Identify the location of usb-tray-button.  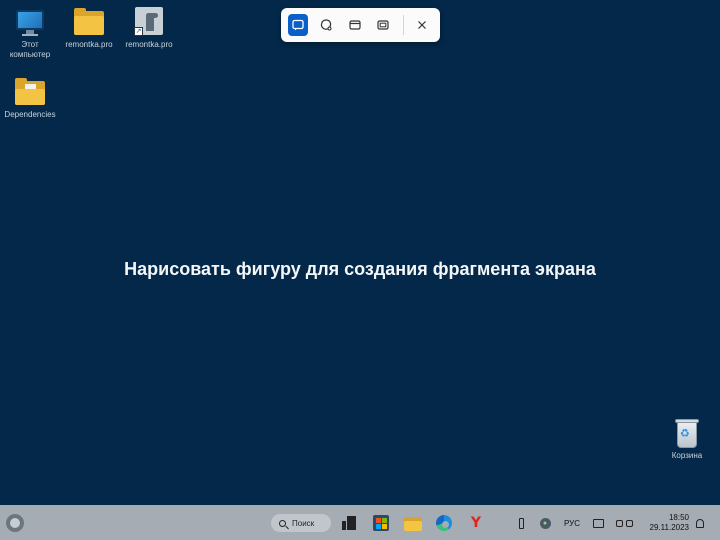
(521, 523).